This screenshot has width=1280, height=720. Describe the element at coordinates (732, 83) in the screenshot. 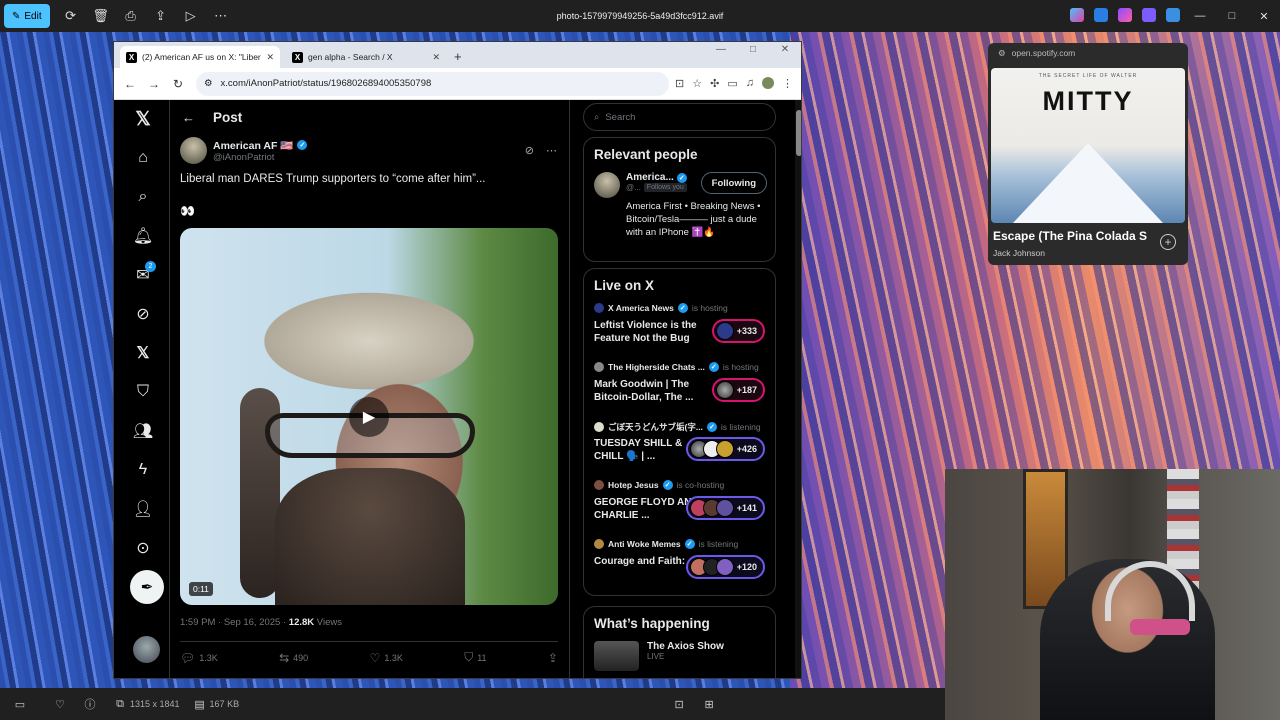

I see `reading-list-icon: ▭` at that location.